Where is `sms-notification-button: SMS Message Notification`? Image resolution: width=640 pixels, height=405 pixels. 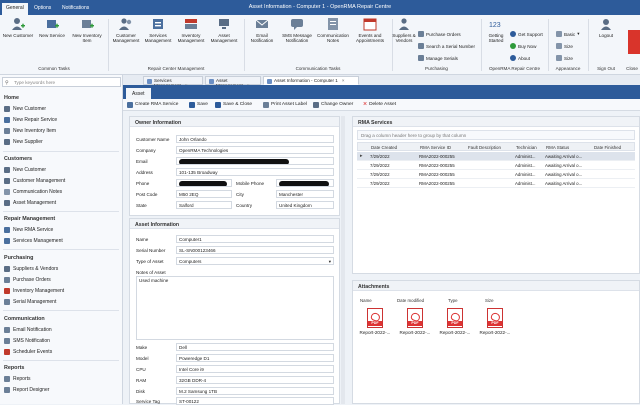
sms-notification-button: SMS Message Notification is located at coordinates (297, 30).